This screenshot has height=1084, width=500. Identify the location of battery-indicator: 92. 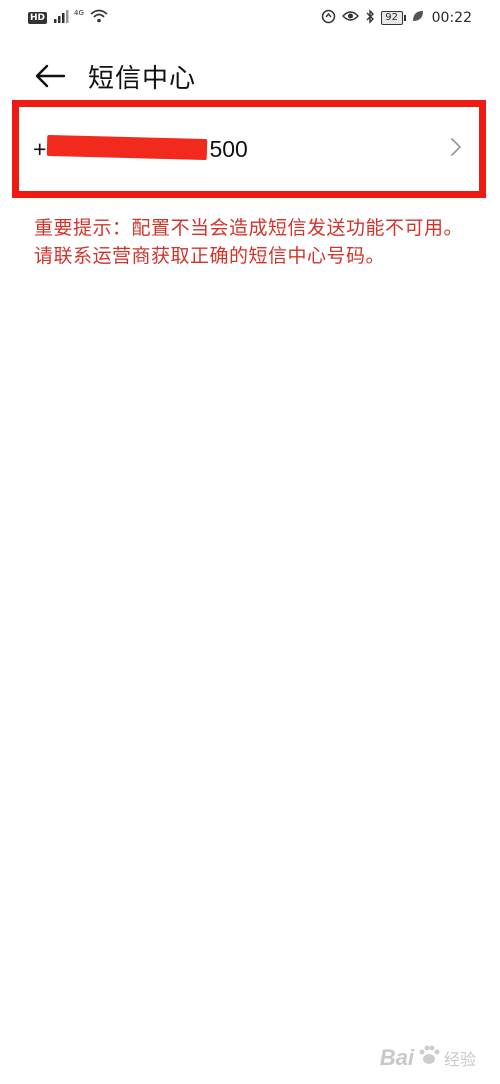
(393, 18).